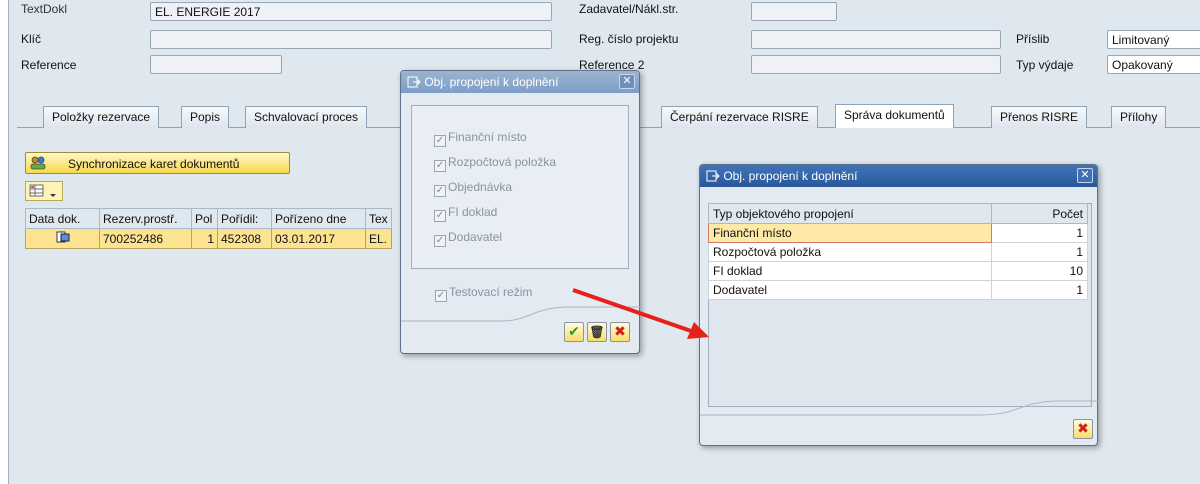 This screenshot has width=1200, height=484. I want to click on typ-vydaje-label: Typ výdaje, so click(1045, 65).